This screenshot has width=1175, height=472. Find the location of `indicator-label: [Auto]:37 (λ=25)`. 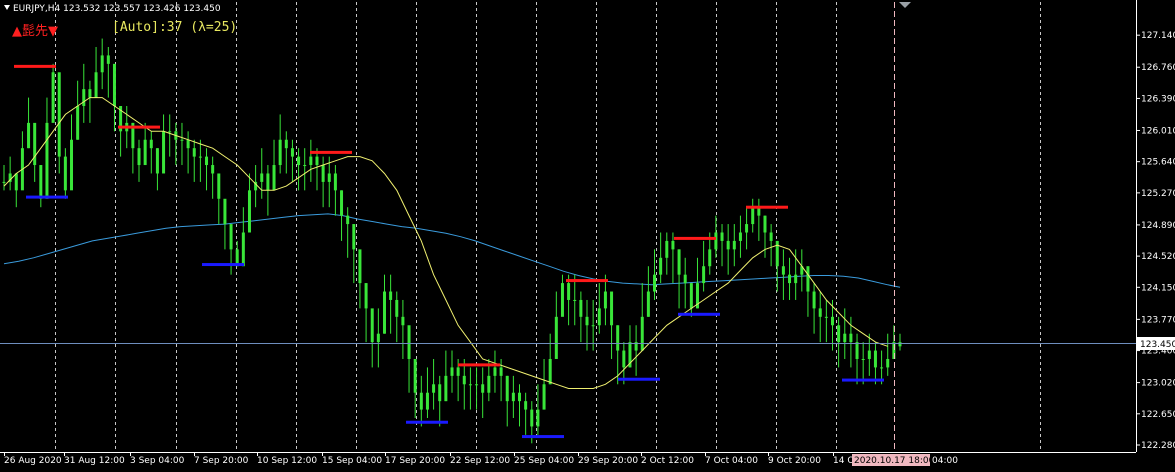

indicator-label: [Auto]:37 (λ=25) is located at coordinates (175, 27).